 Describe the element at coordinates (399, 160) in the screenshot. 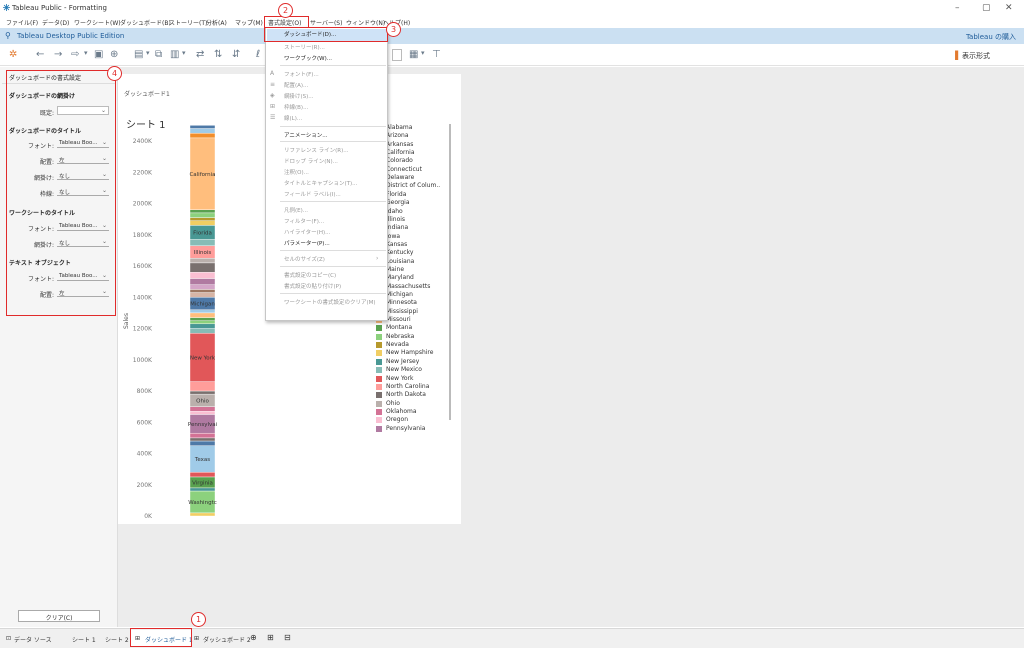

I see `legend-item: Colorado` at that location.